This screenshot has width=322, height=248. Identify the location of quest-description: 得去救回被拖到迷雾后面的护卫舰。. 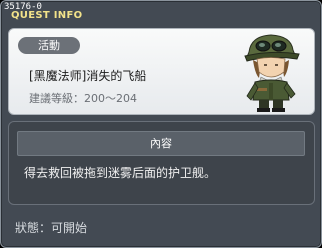
(120, 173).